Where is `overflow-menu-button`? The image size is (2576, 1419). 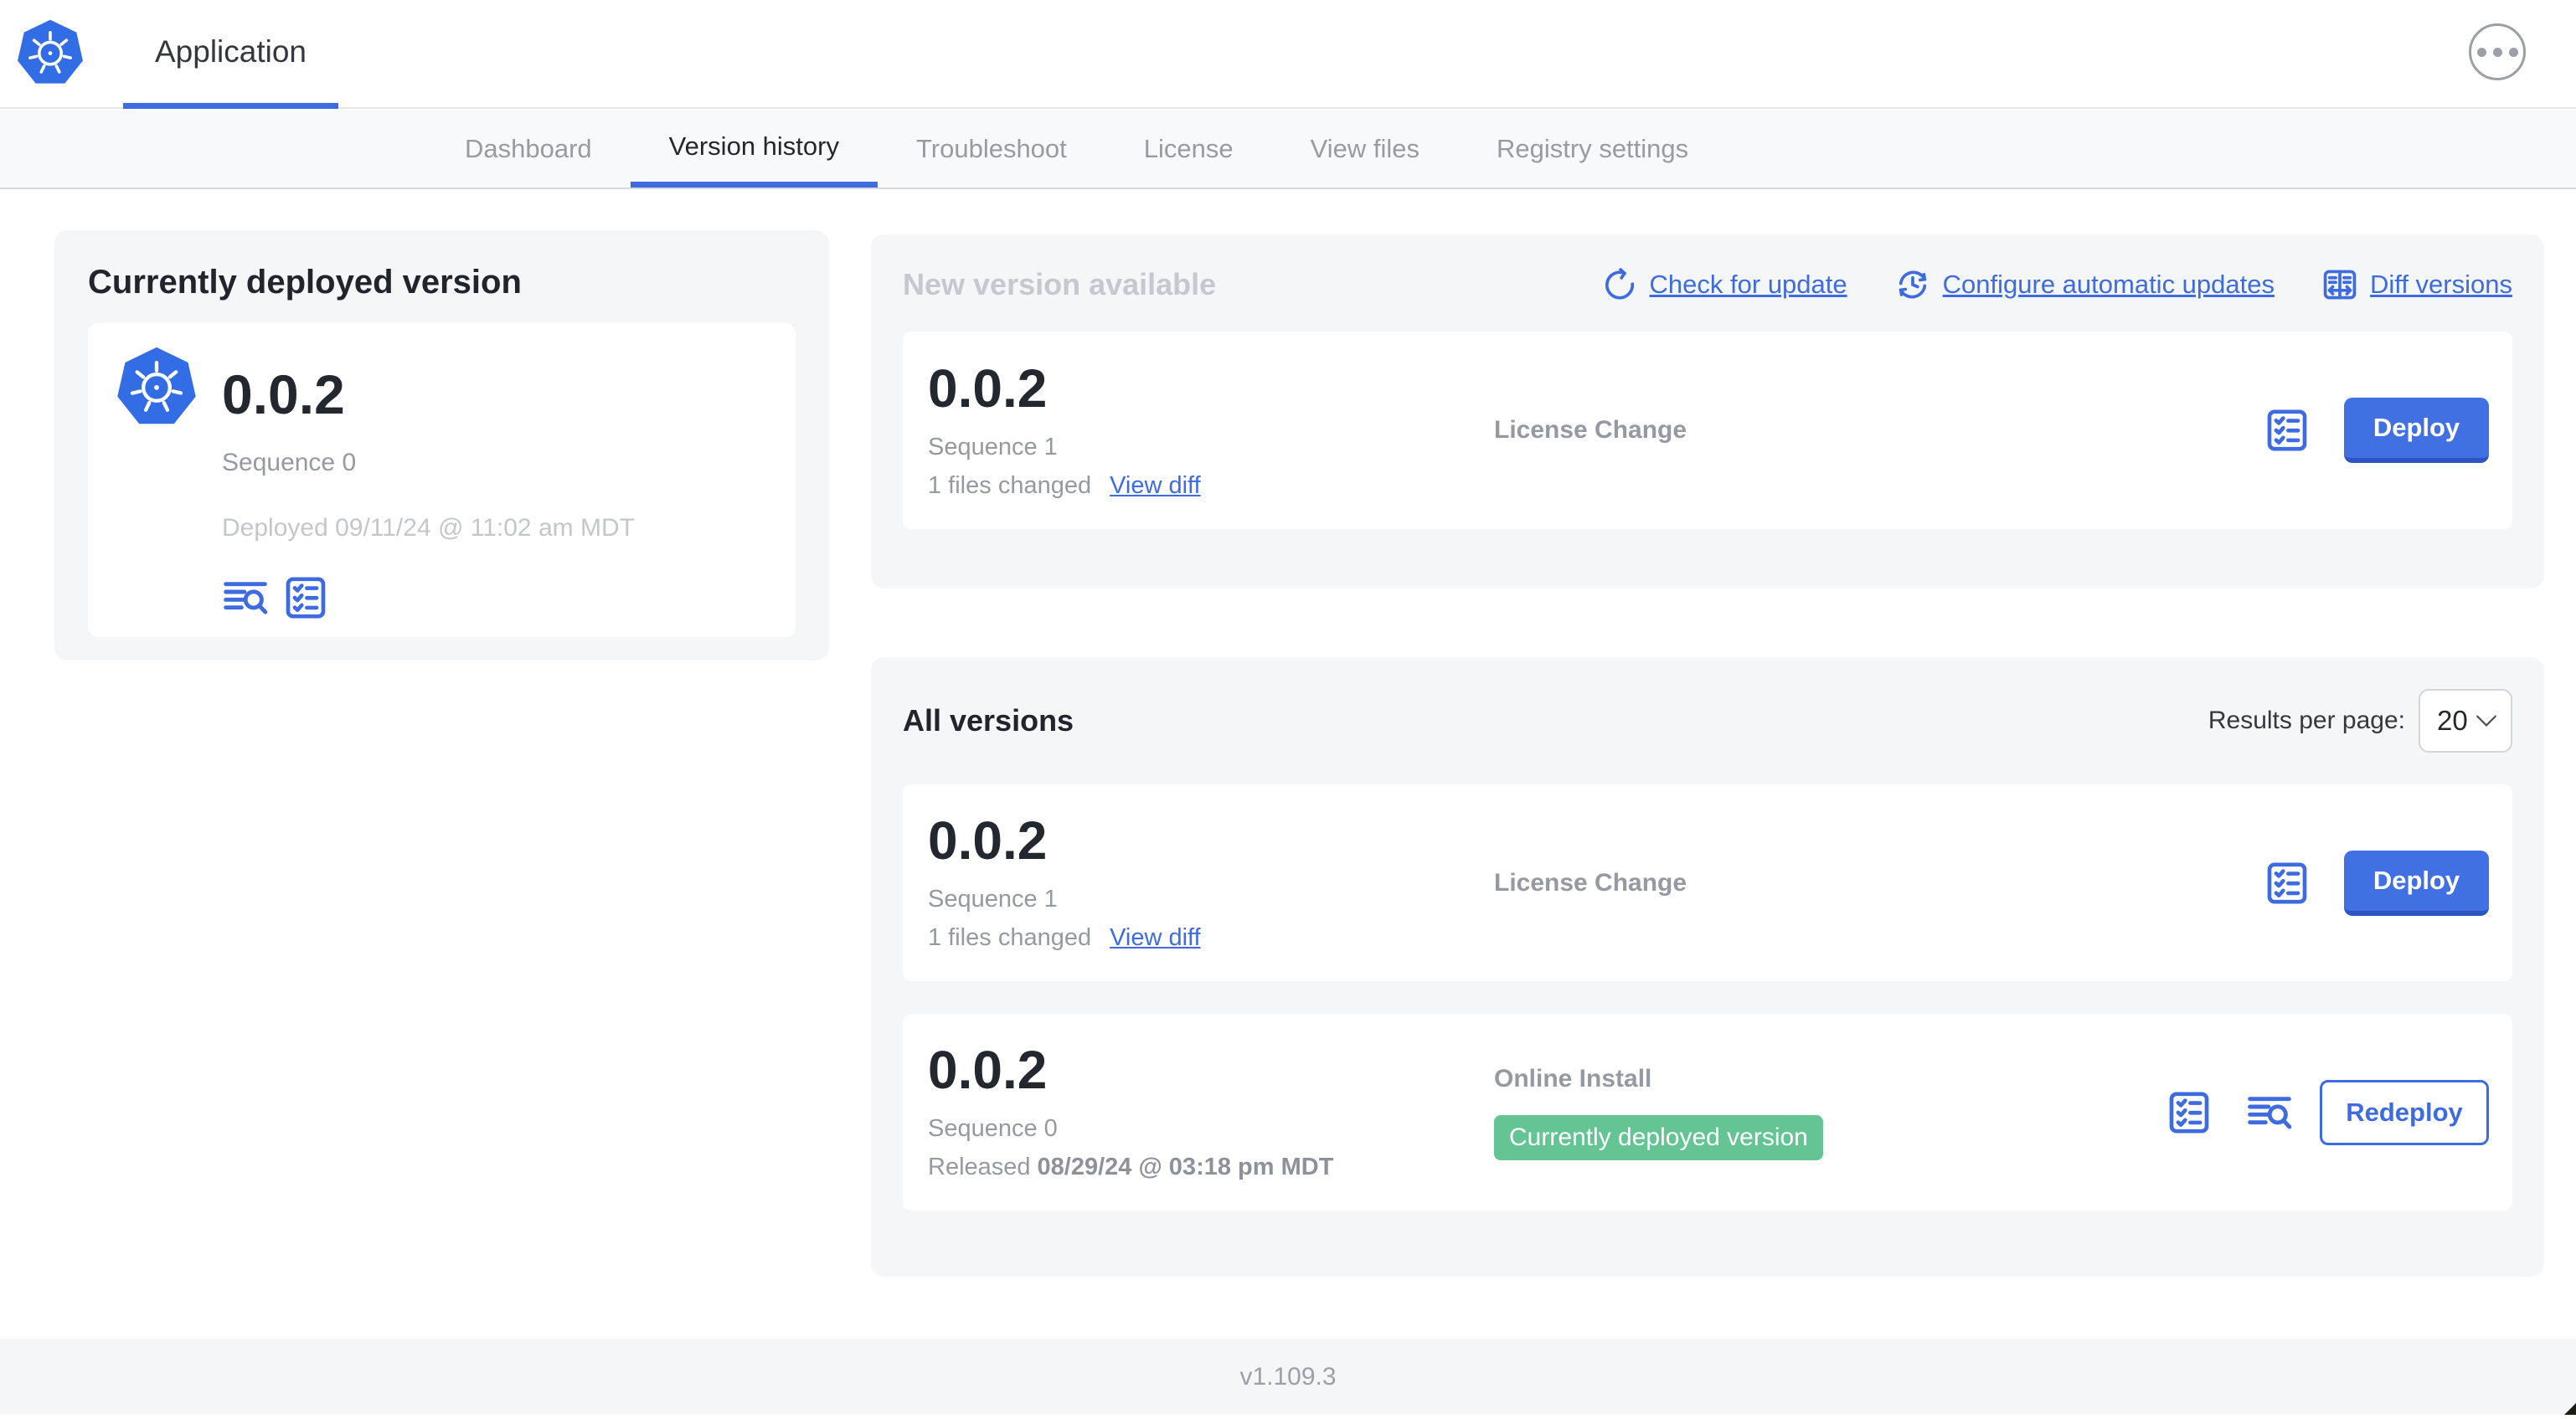
overflow-menu-button is located at coordinates (2497, 51).